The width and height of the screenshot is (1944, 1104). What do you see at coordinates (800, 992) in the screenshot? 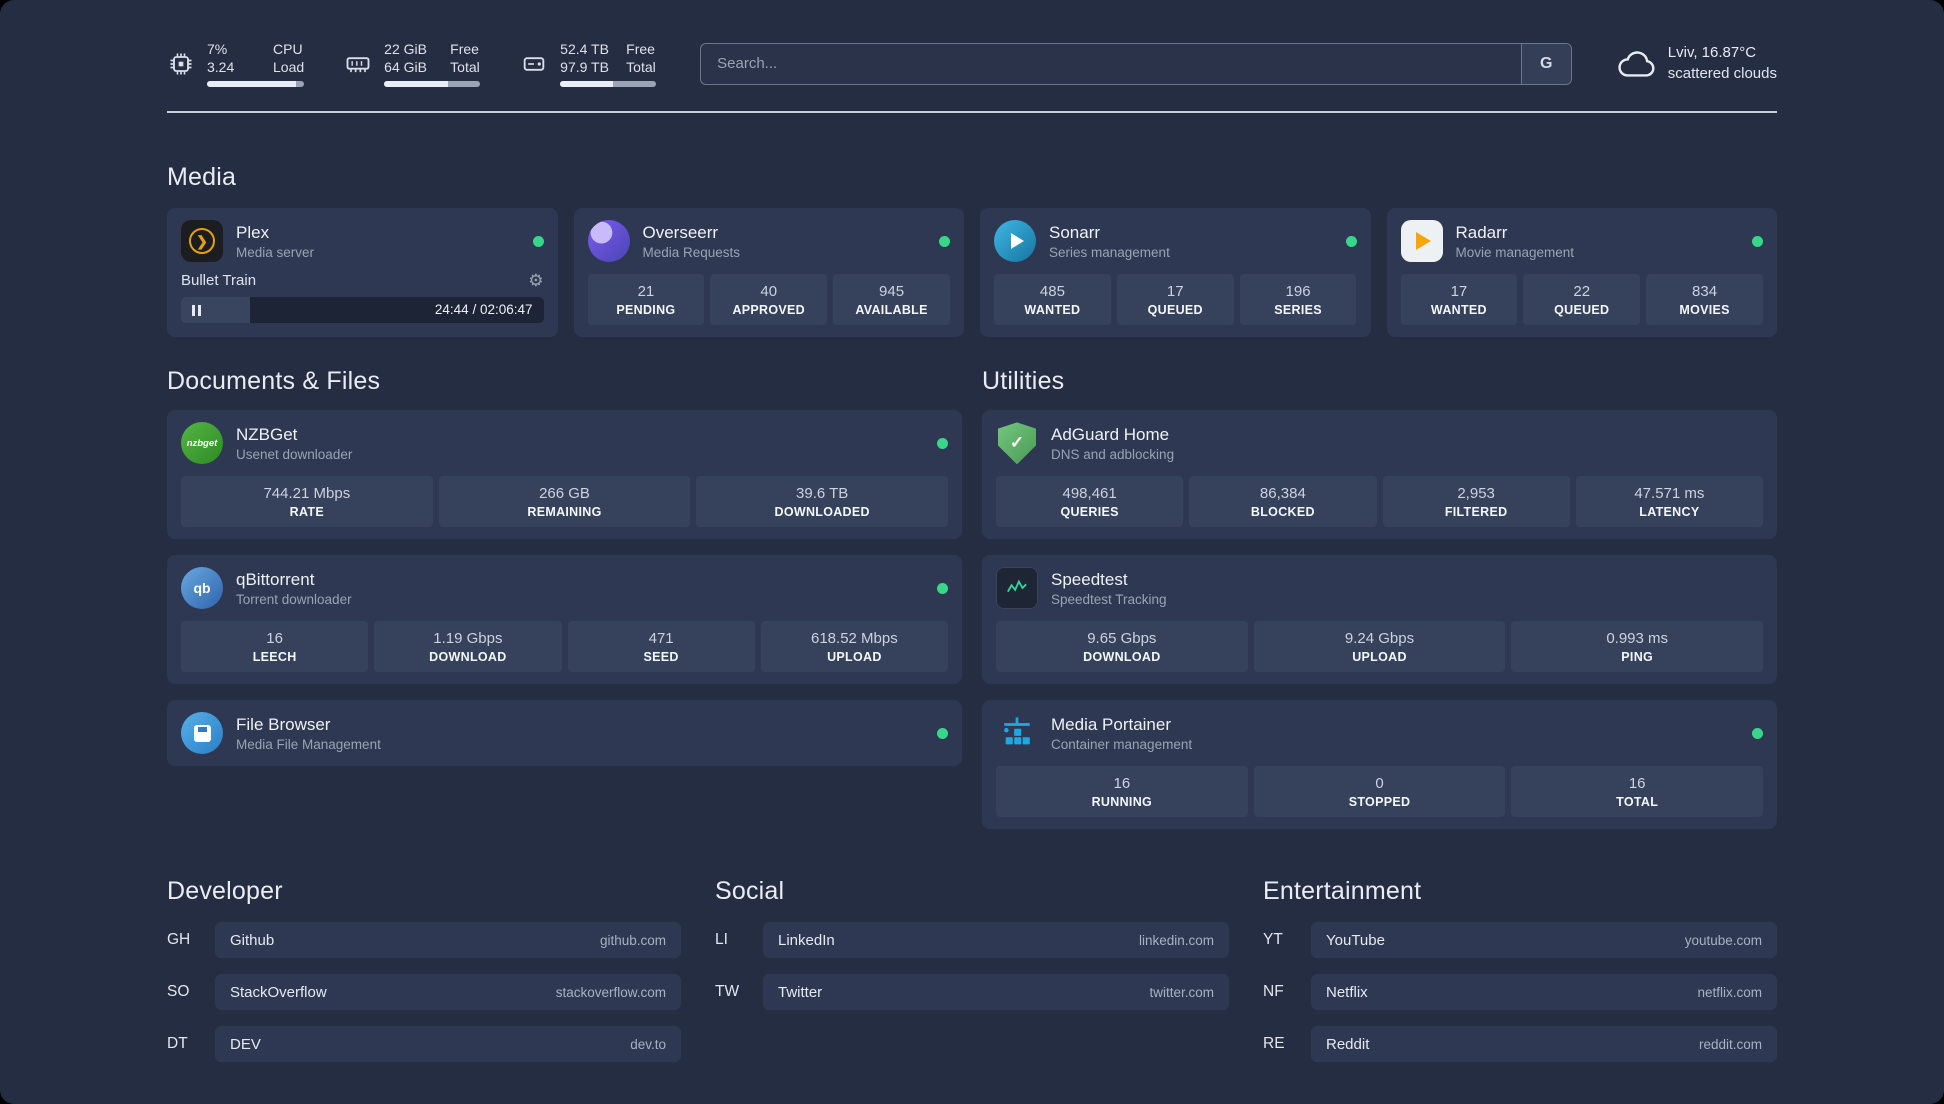
I see `bookmark-name: Twitter` at bounding box center [800, 992].